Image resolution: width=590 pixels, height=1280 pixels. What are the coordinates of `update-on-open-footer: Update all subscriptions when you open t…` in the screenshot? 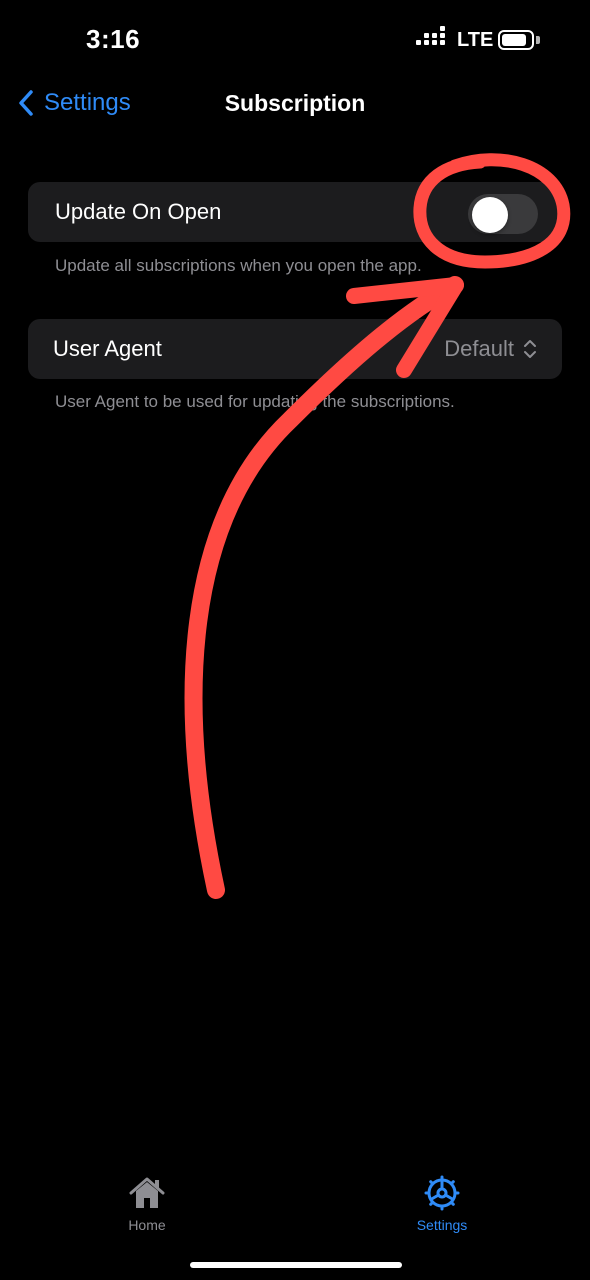 It's located at (238, 265).